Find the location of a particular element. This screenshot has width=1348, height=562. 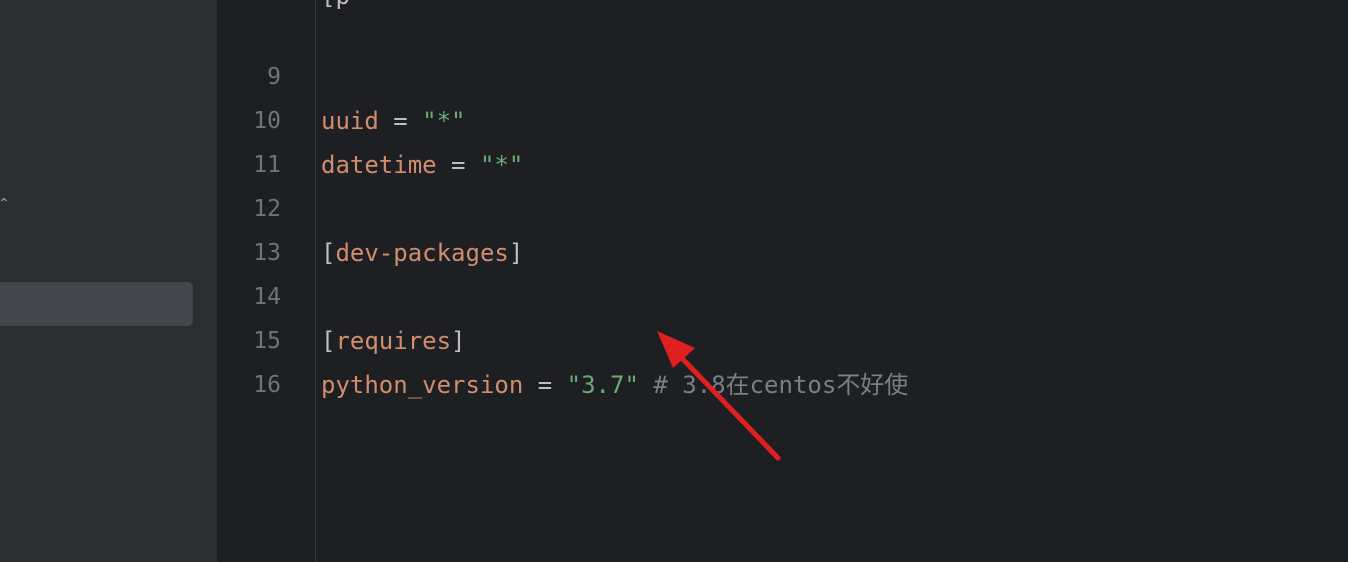

toml-operator: = is located at coordinates (545, 385).